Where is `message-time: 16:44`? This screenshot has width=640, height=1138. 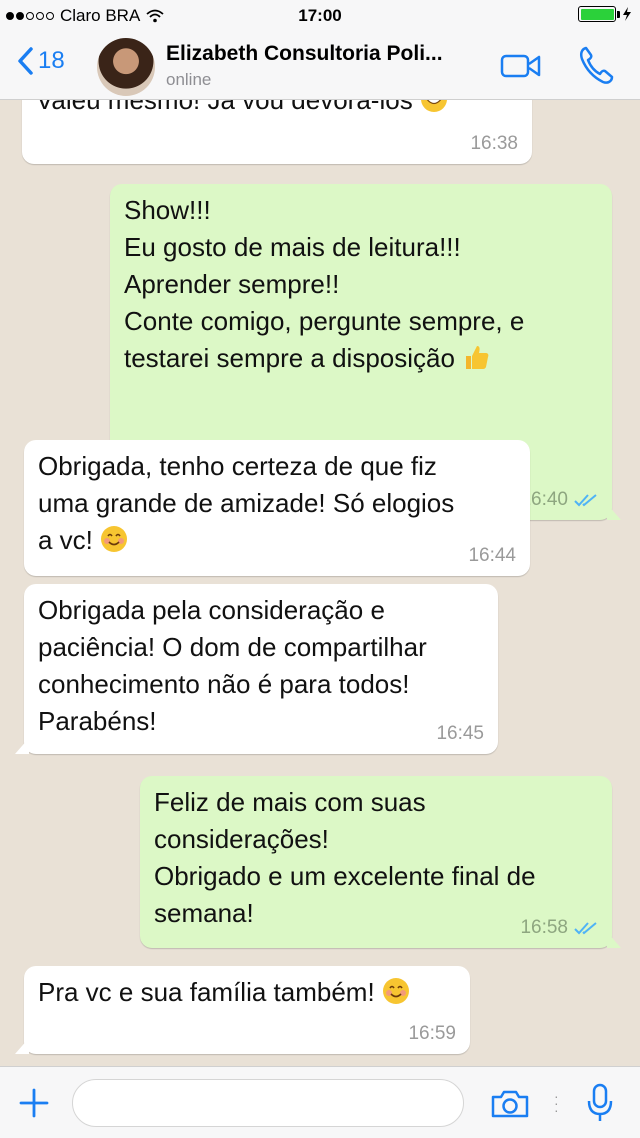
message-time: 16:44 is located at coordinates (492, 555).